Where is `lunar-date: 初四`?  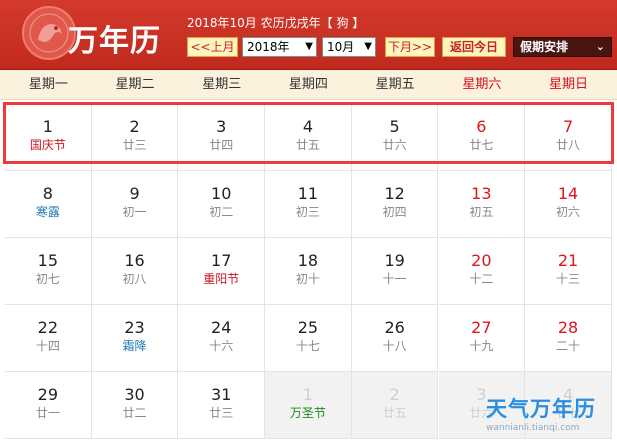
lunar-date: 初四 is located at coordinates (394, 212).